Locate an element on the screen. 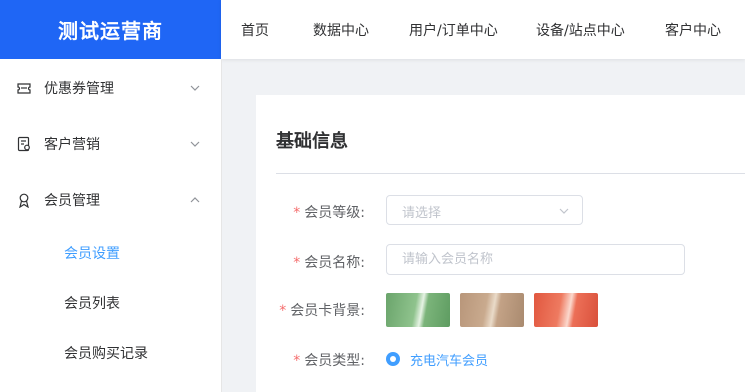 This screenshot has height=392, width=745. sidebar-subitem-member-list: 会员列表 is located at coordinates (110, 303).